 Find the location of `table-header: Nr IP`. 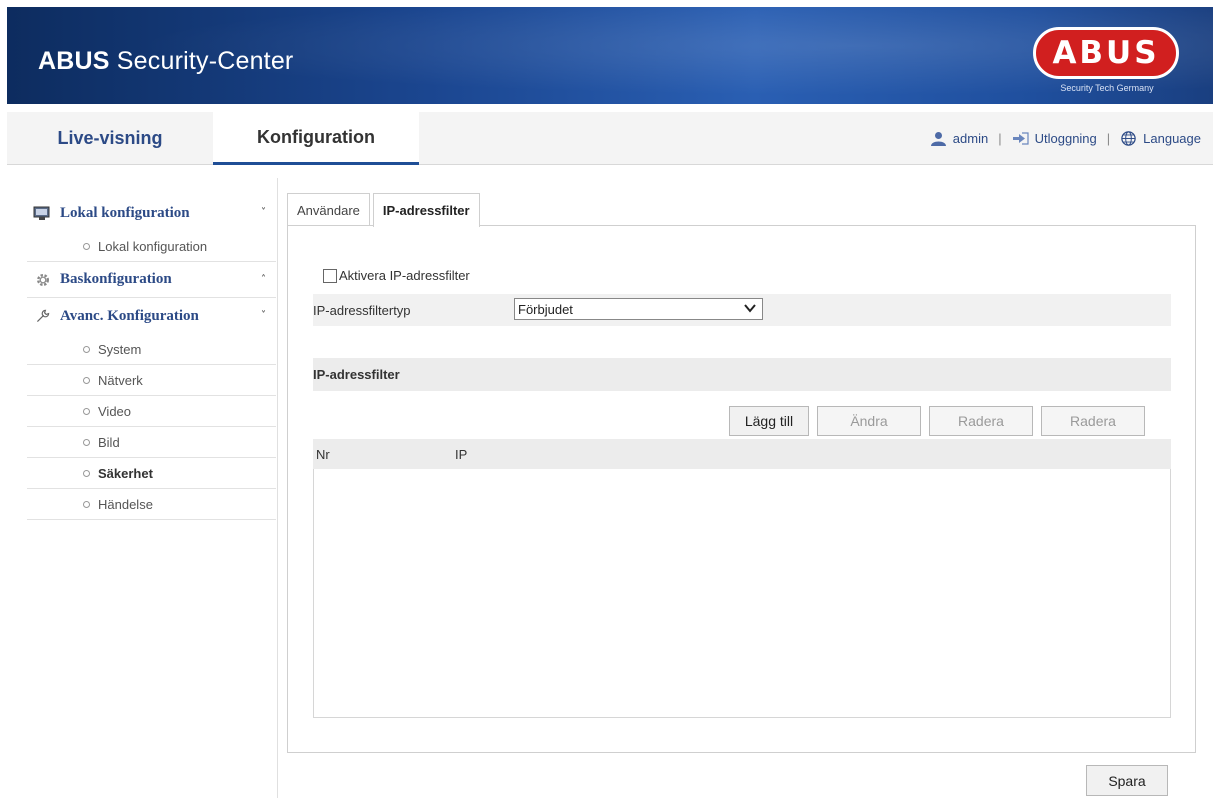

table-header: Nr IP is located at coordinates (742, 454).